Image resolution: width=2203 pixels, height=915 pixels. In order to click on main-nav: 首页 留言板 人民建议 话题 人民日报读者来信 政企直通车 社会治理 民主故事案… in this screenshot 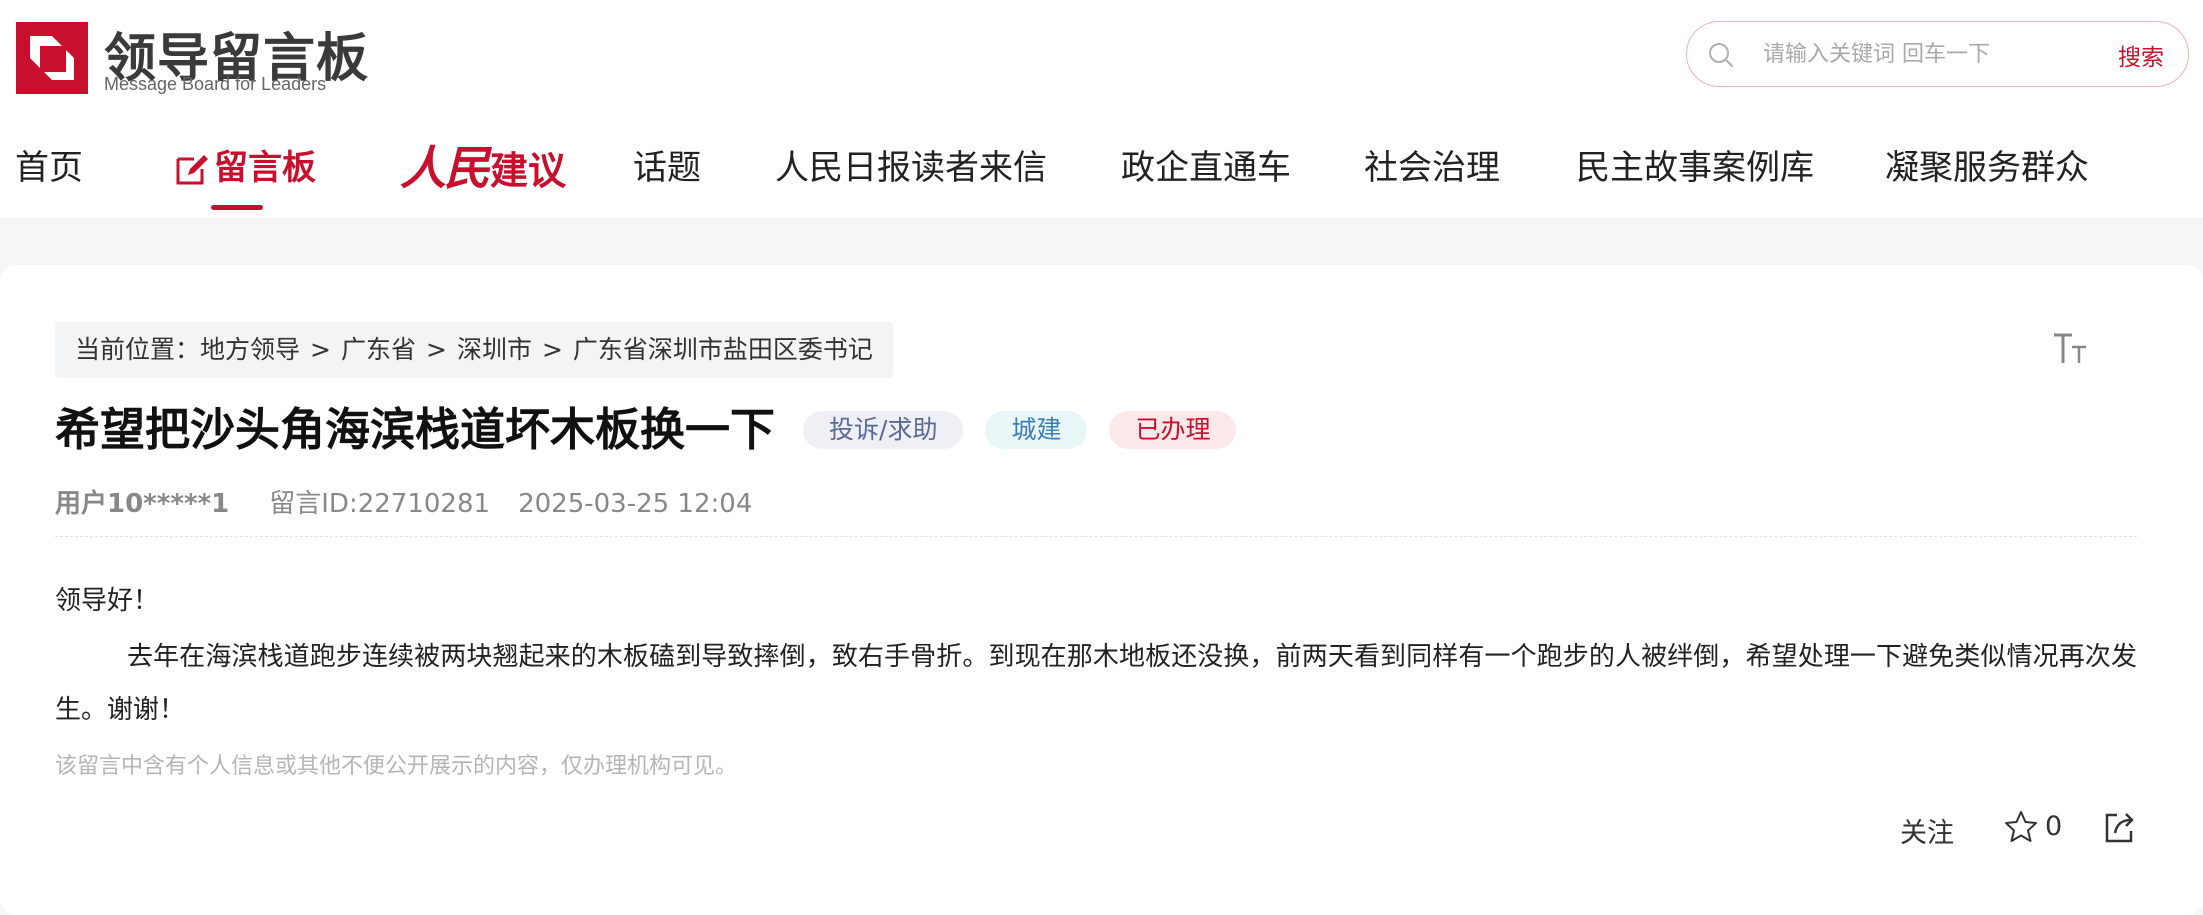, I will do `click(1101, 170)`.